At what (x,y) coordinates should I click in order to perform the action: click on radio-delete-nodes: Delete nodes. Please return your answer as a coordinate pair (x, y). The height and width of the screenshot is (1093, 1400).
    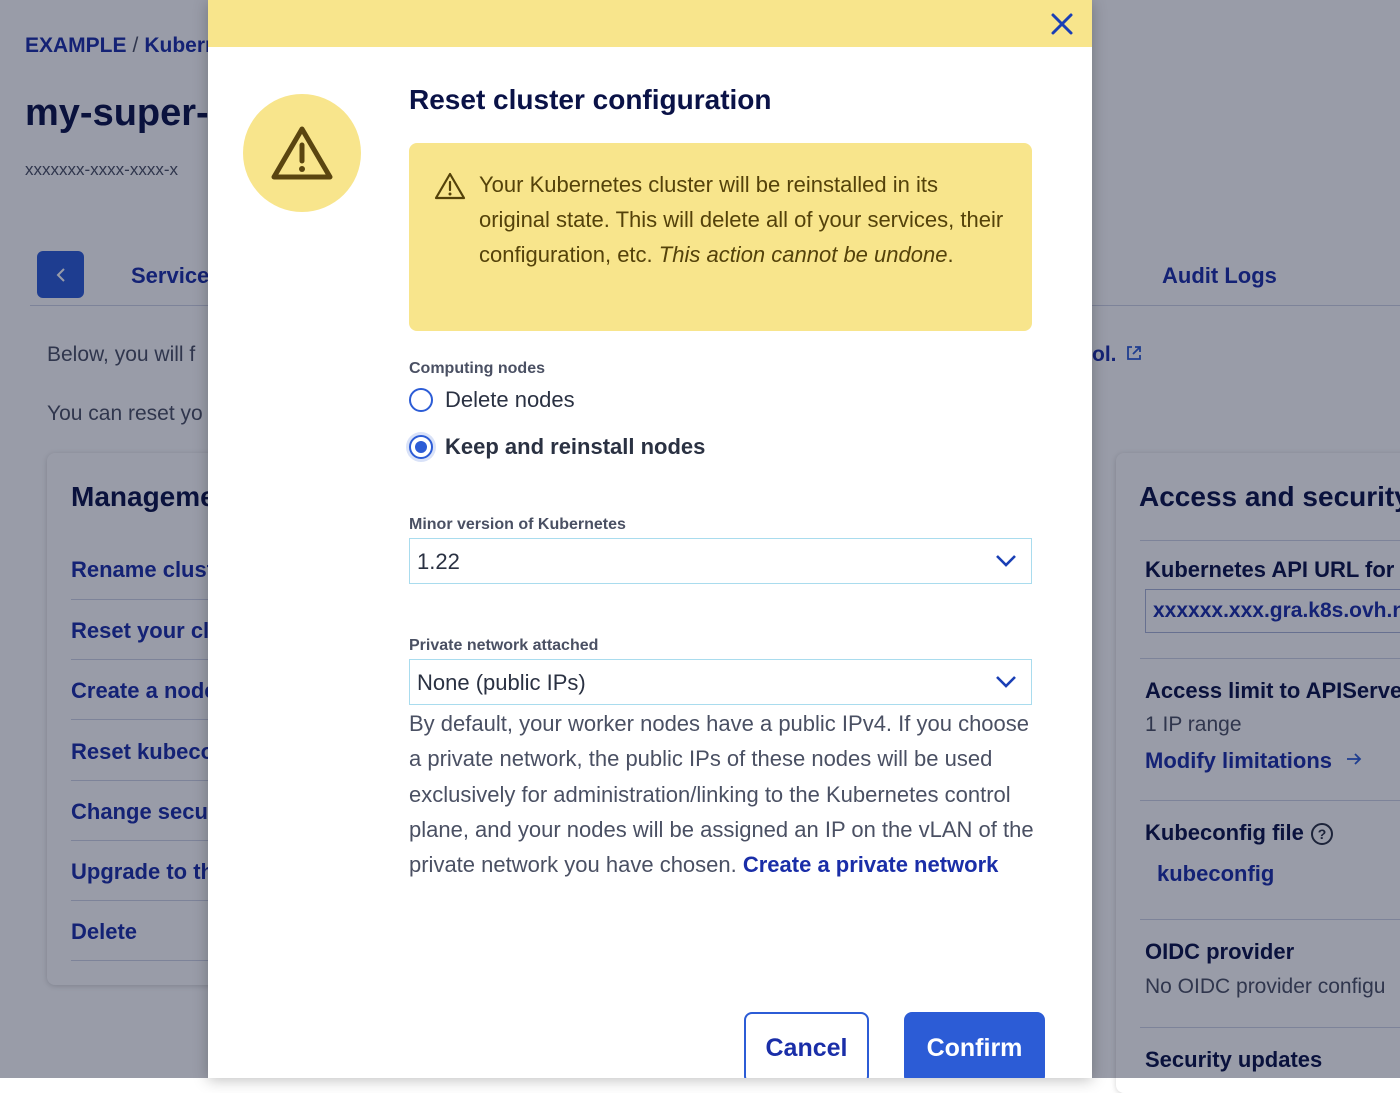
    Looking at the image, I should click on (492, 400).